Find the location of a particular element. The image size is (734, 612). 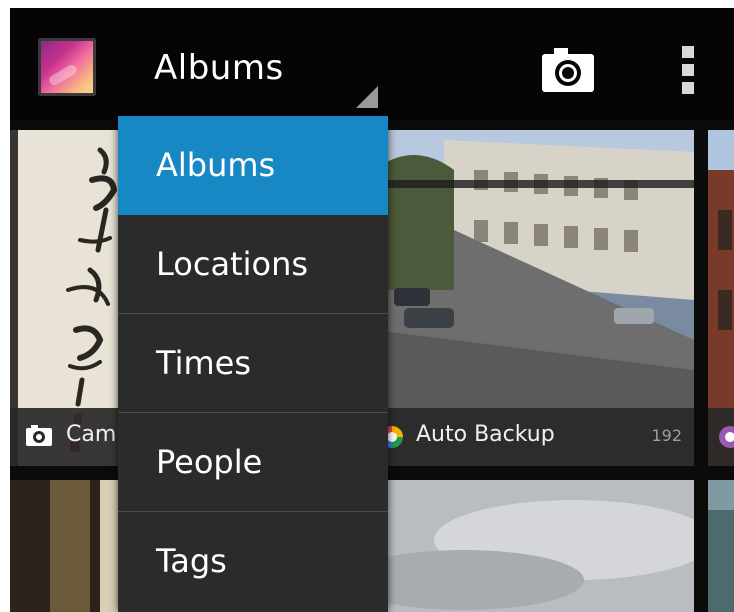

dropdown-item-people: People is located at coordinates (253, 462).